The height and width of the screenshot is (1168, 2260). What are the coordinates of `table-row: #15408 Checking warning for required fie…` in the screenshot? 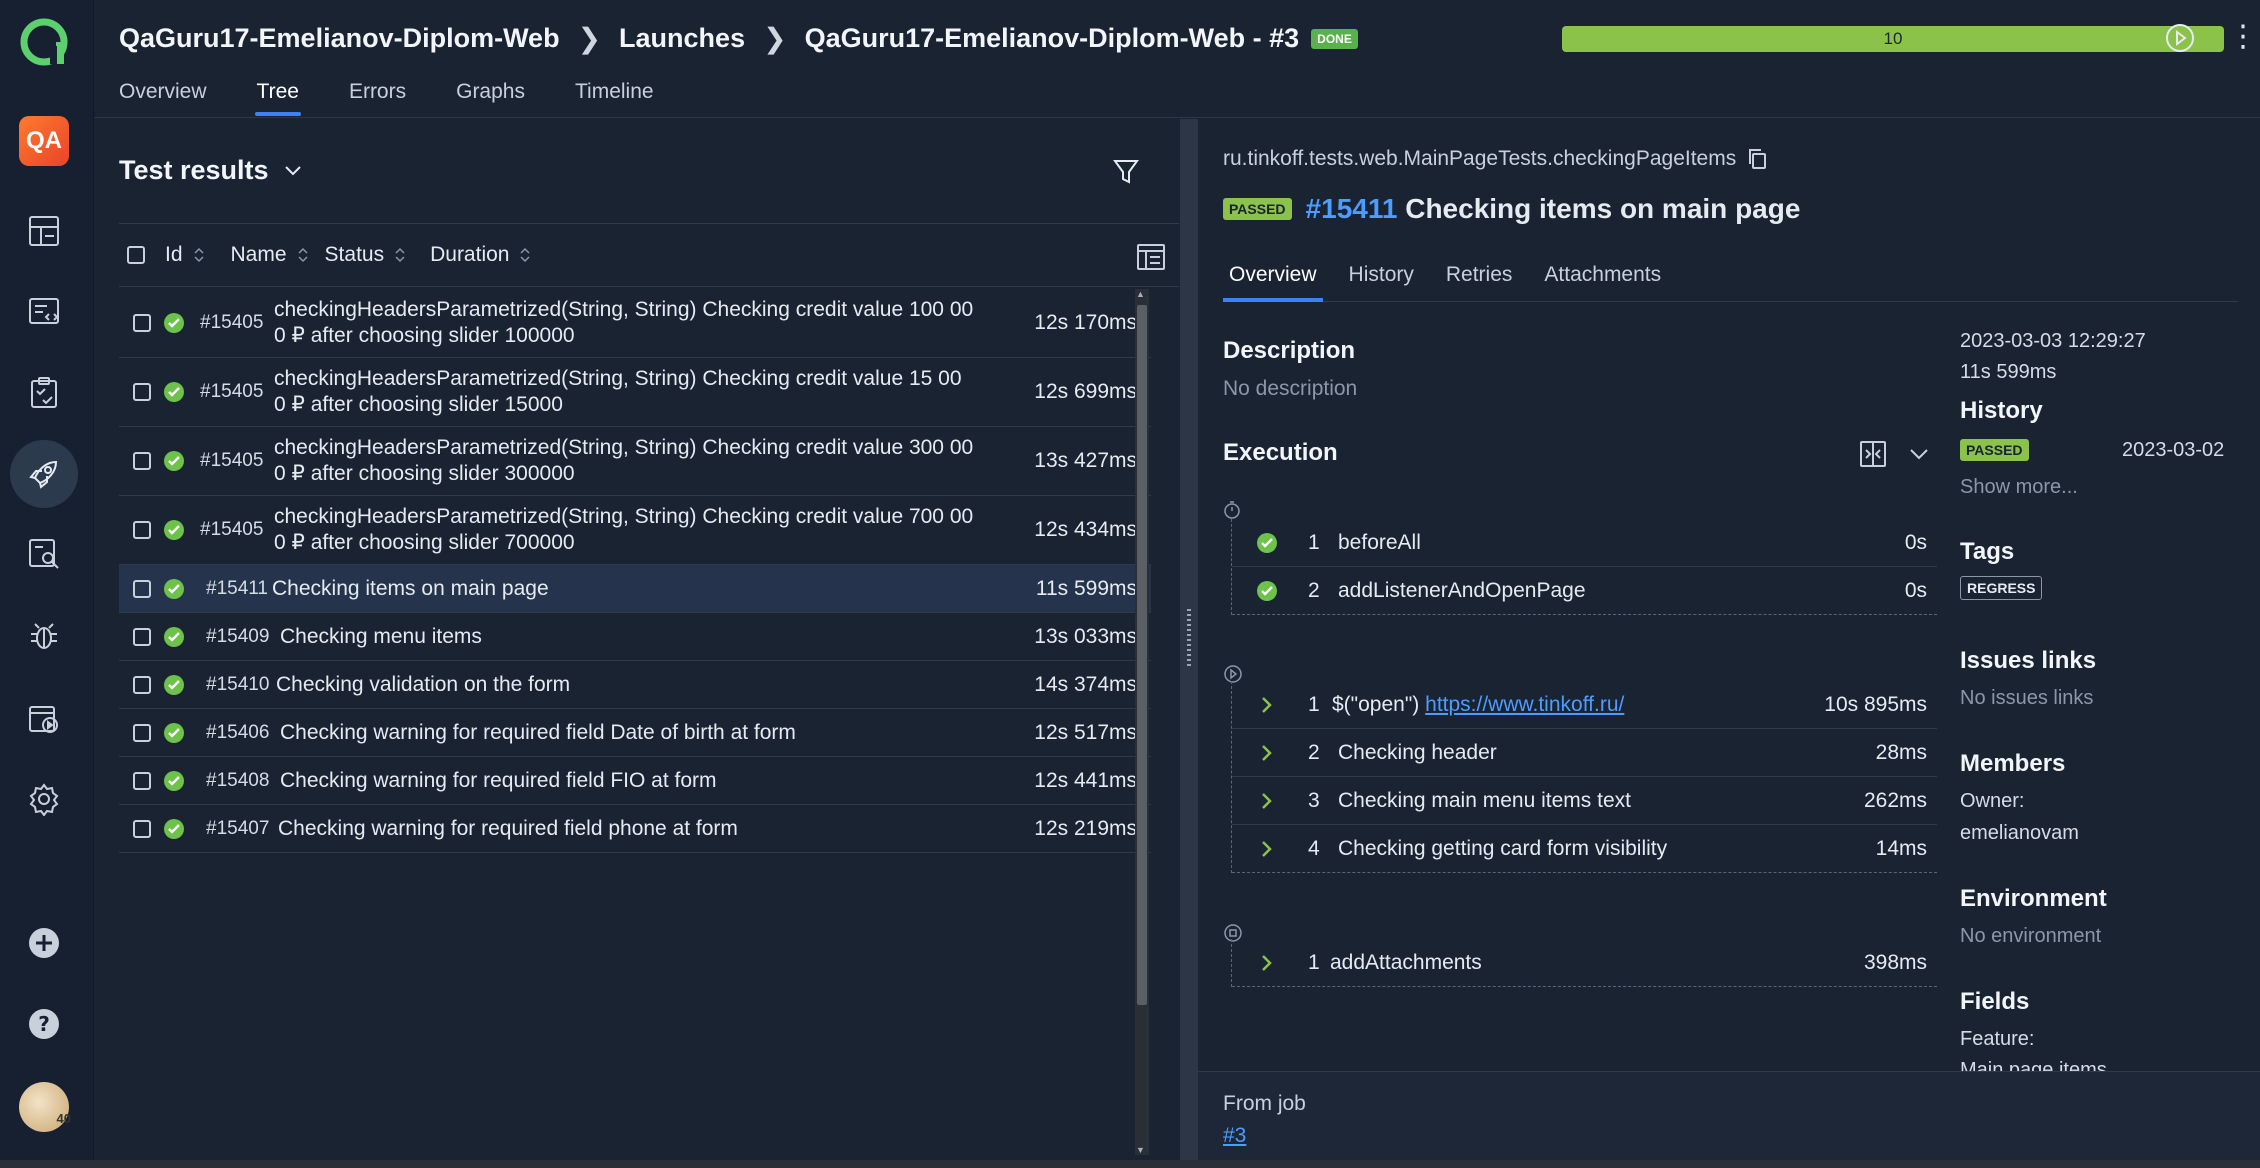 It's located at (635, 781).